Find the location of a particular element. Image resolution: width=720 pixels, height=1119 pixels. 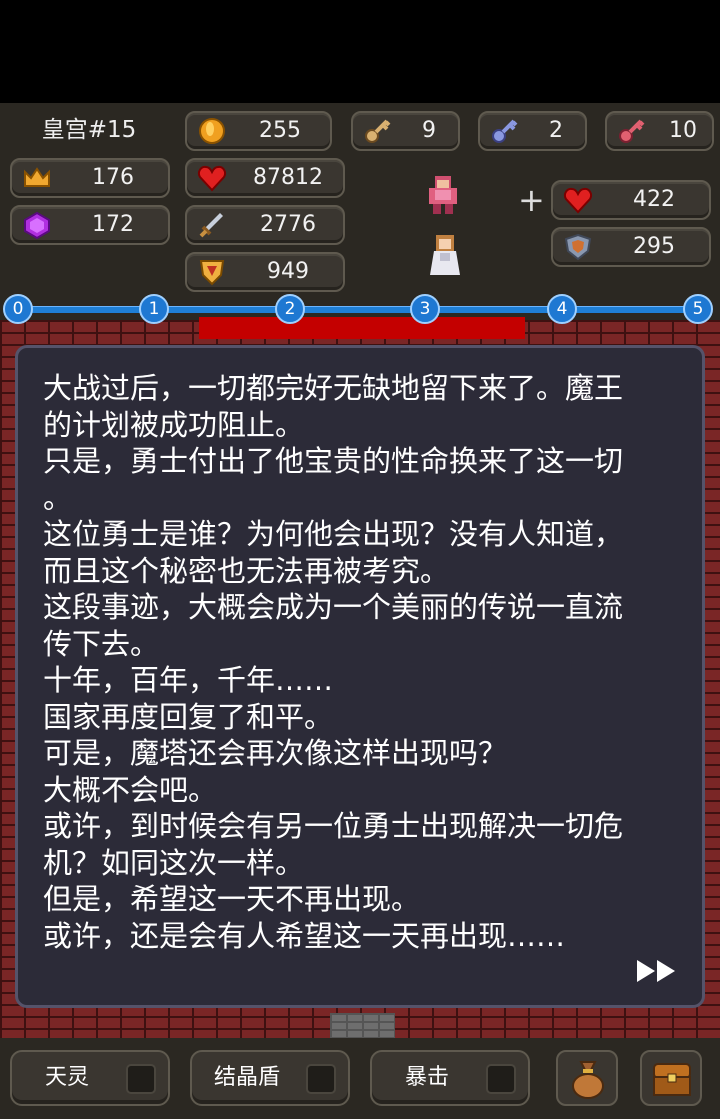

skill-bar: 天灵 结晶盾 暴击 is located at coordinates (360, 1078).